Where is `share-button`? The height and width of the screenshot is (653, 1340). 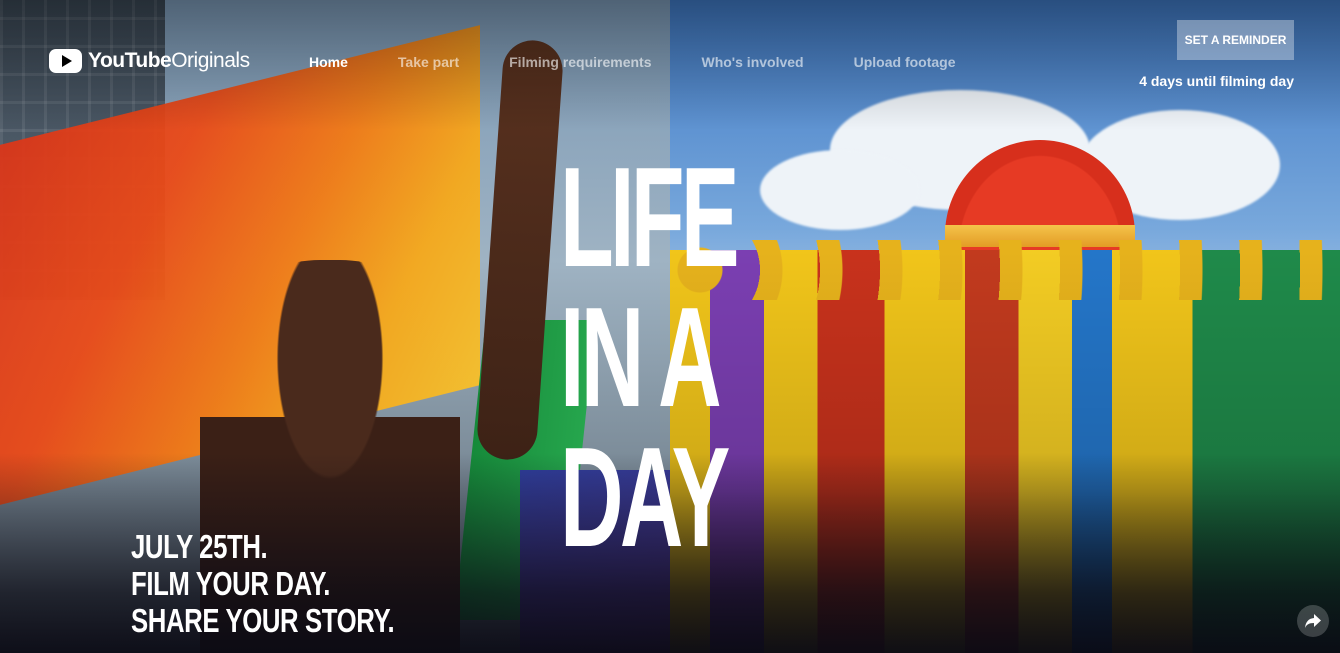
share-button is located at coordinates (1313, 621).